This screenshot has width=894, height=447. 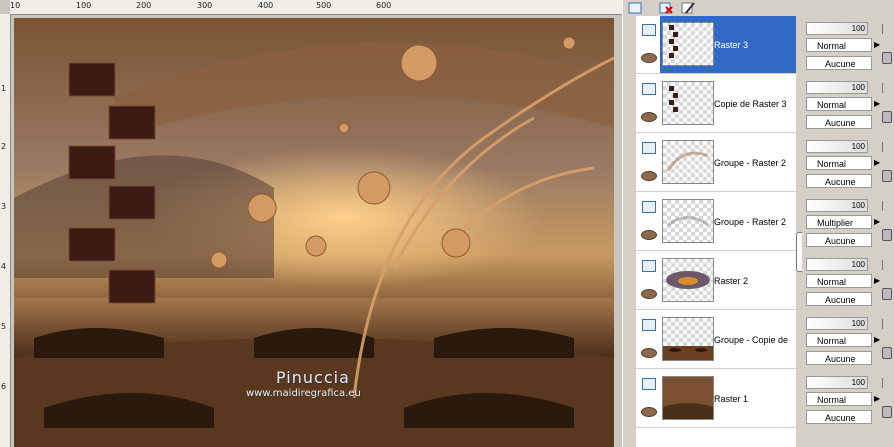 I want to click on ruler-tick: 3, so click(x=4, y=206).